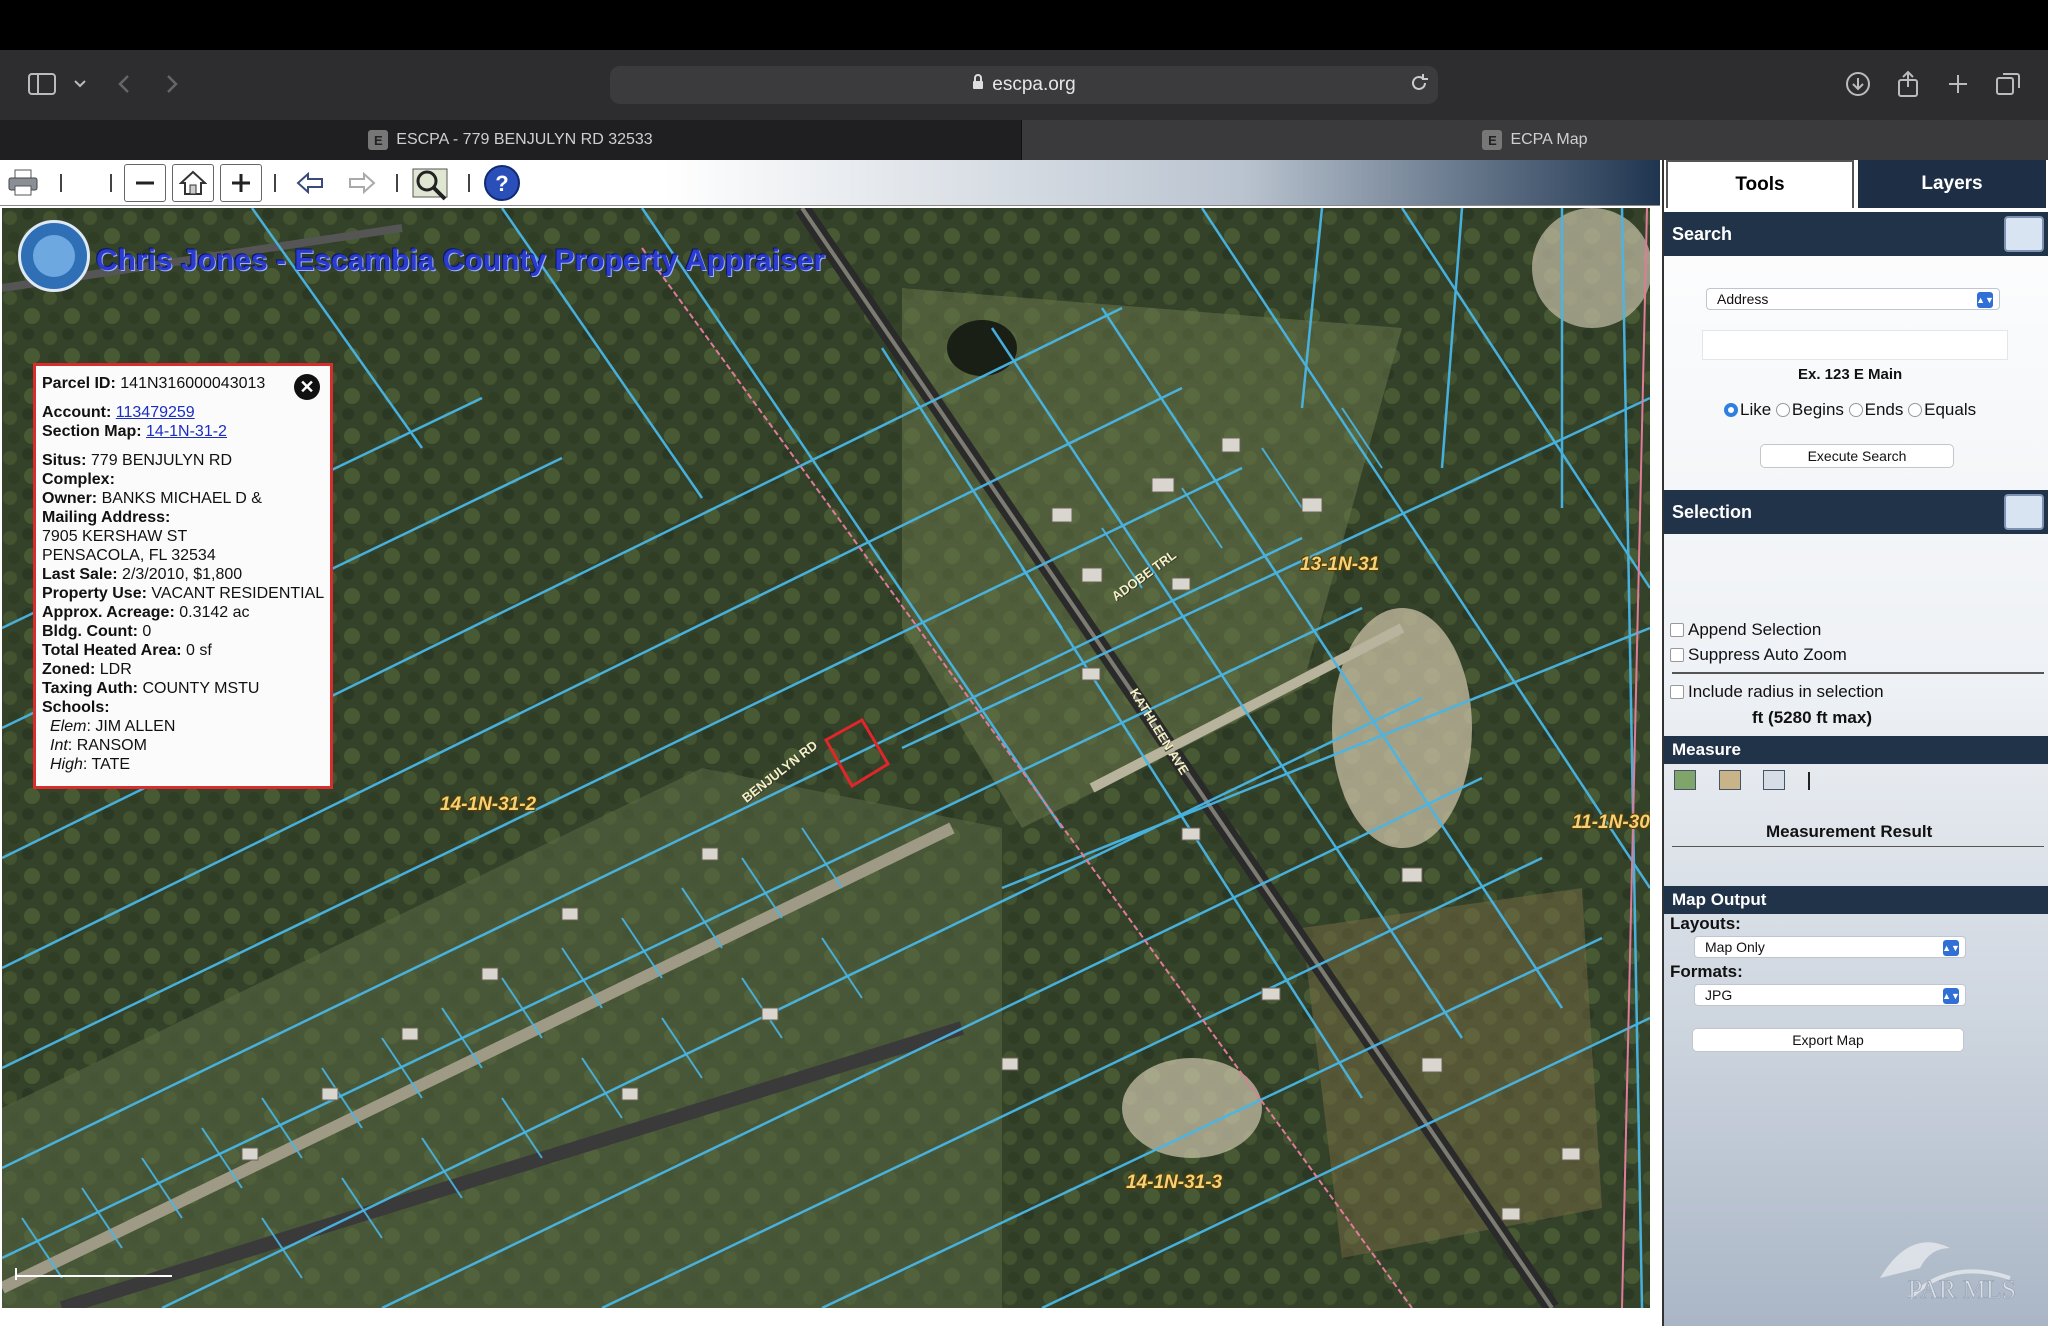 The height and width of the screenshot is (1330, 2048). I want to click on option-label: Include radius in selection, so click(1786, 691).